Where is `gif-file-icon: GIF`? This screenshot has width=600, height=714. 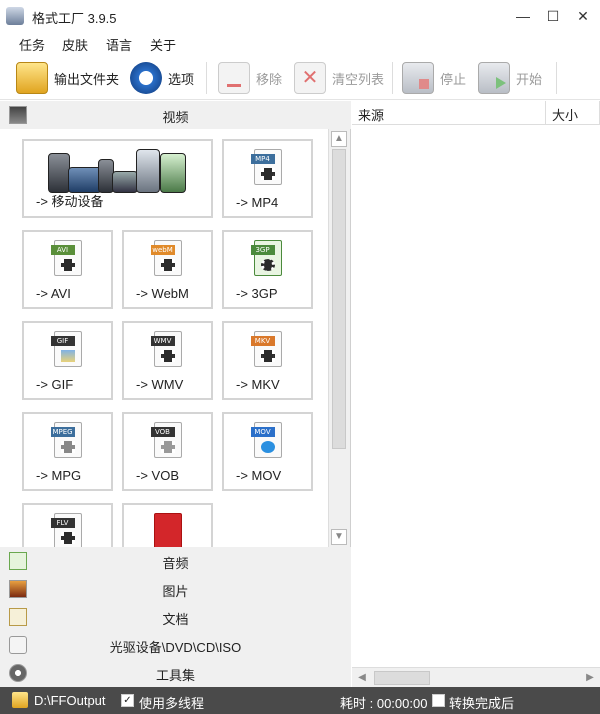 gif-file-icon: GIF is located at coordinates (66, 349).